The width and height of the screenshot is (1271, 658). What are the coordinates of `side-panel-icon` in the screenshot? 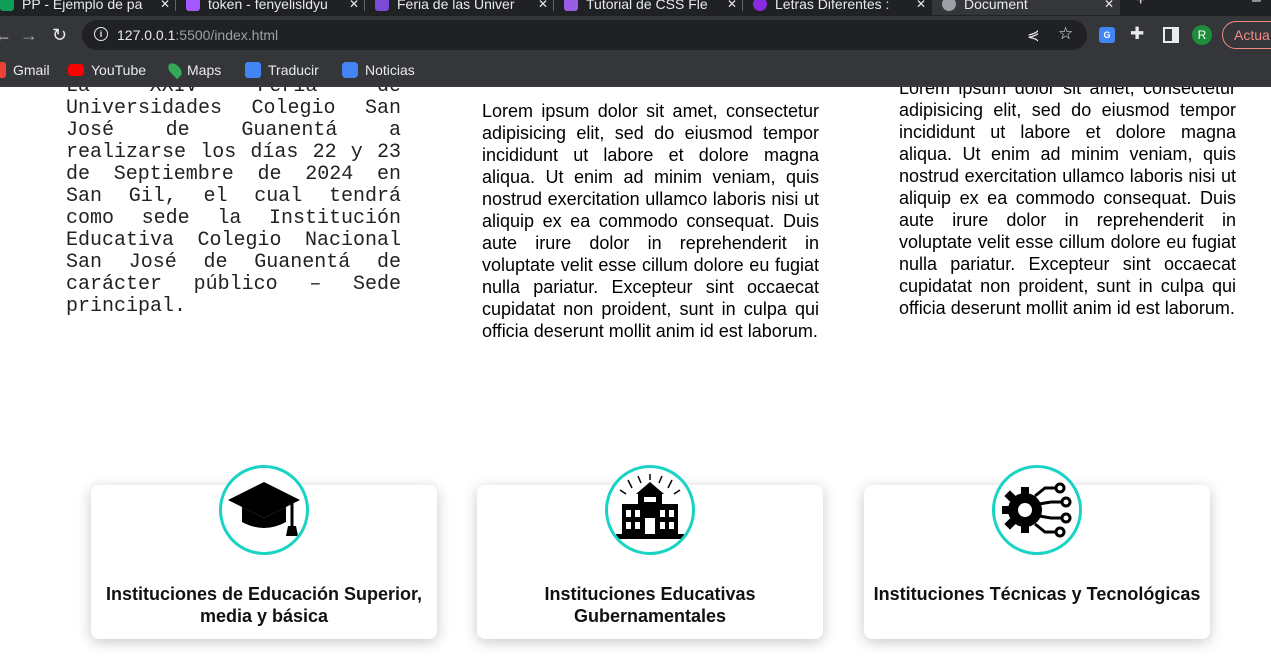 It's located at (1171, 35).